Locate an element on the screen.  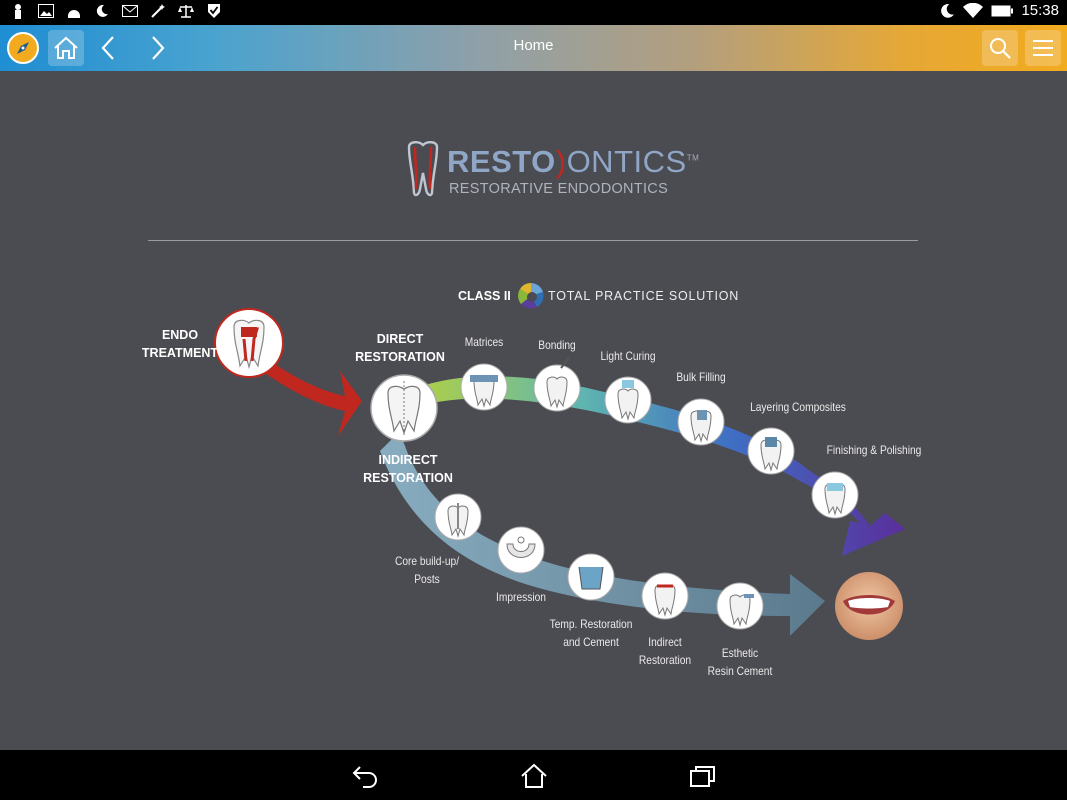
system-nav-bar is located at coordinates (533, 775).